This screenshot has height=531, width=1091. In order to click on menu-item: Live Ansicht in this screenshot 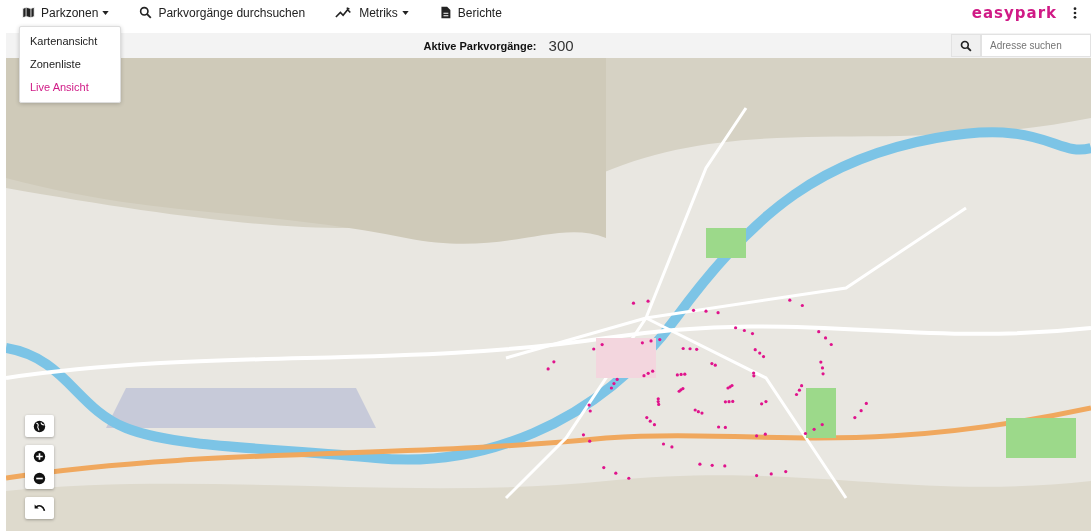, I will do `click(70, 87)`.